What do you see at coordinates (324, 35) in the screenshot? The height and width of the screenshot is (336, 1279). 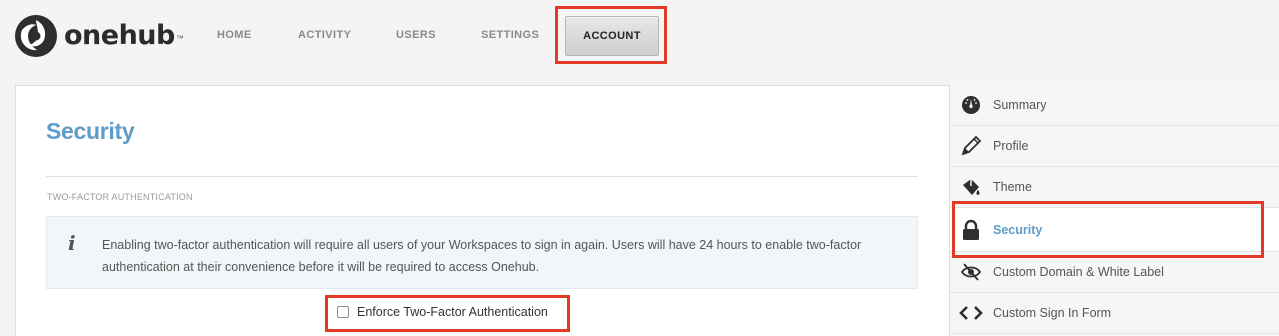 I see `nav-activity: ACTIVITY` at bounding box center [324, 35].